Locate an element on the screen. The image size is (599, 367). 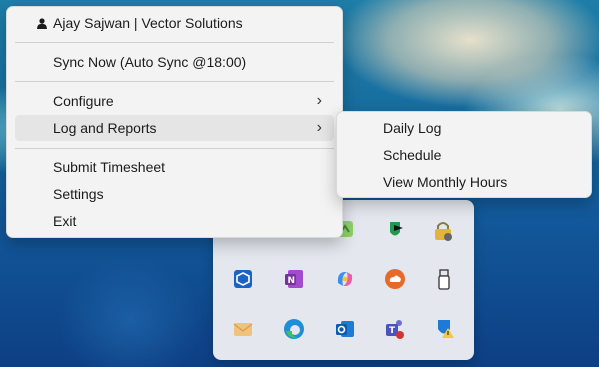
user-icon is located at coordinates (42, 23).